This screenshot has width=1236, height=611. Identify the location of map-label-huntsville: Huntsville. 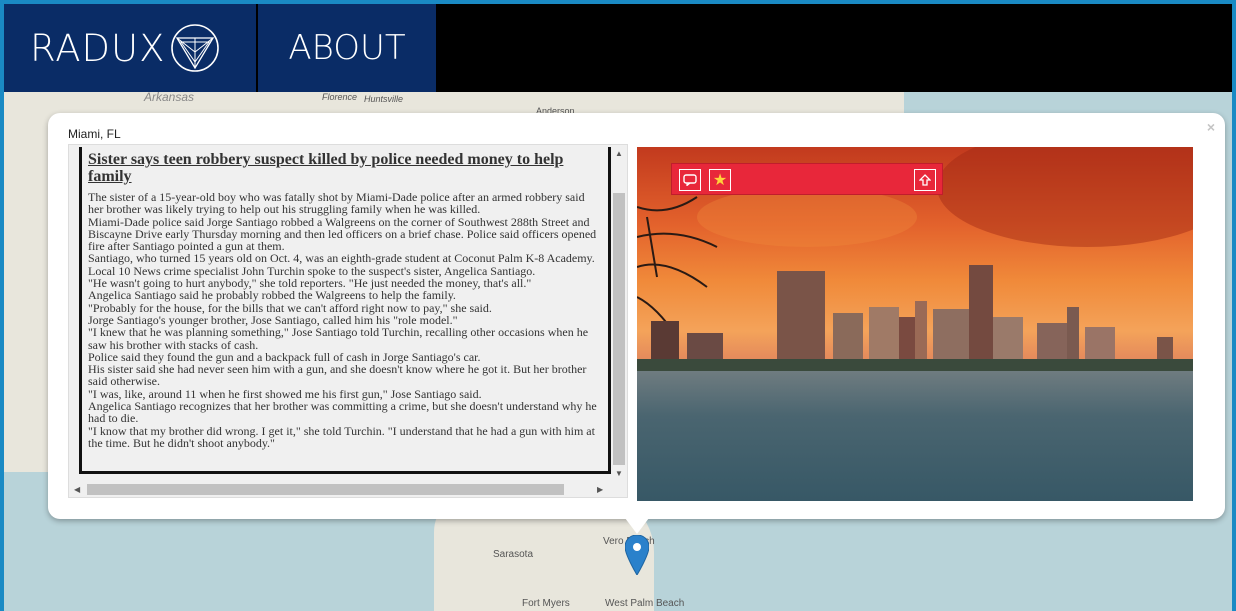
(384, 99).